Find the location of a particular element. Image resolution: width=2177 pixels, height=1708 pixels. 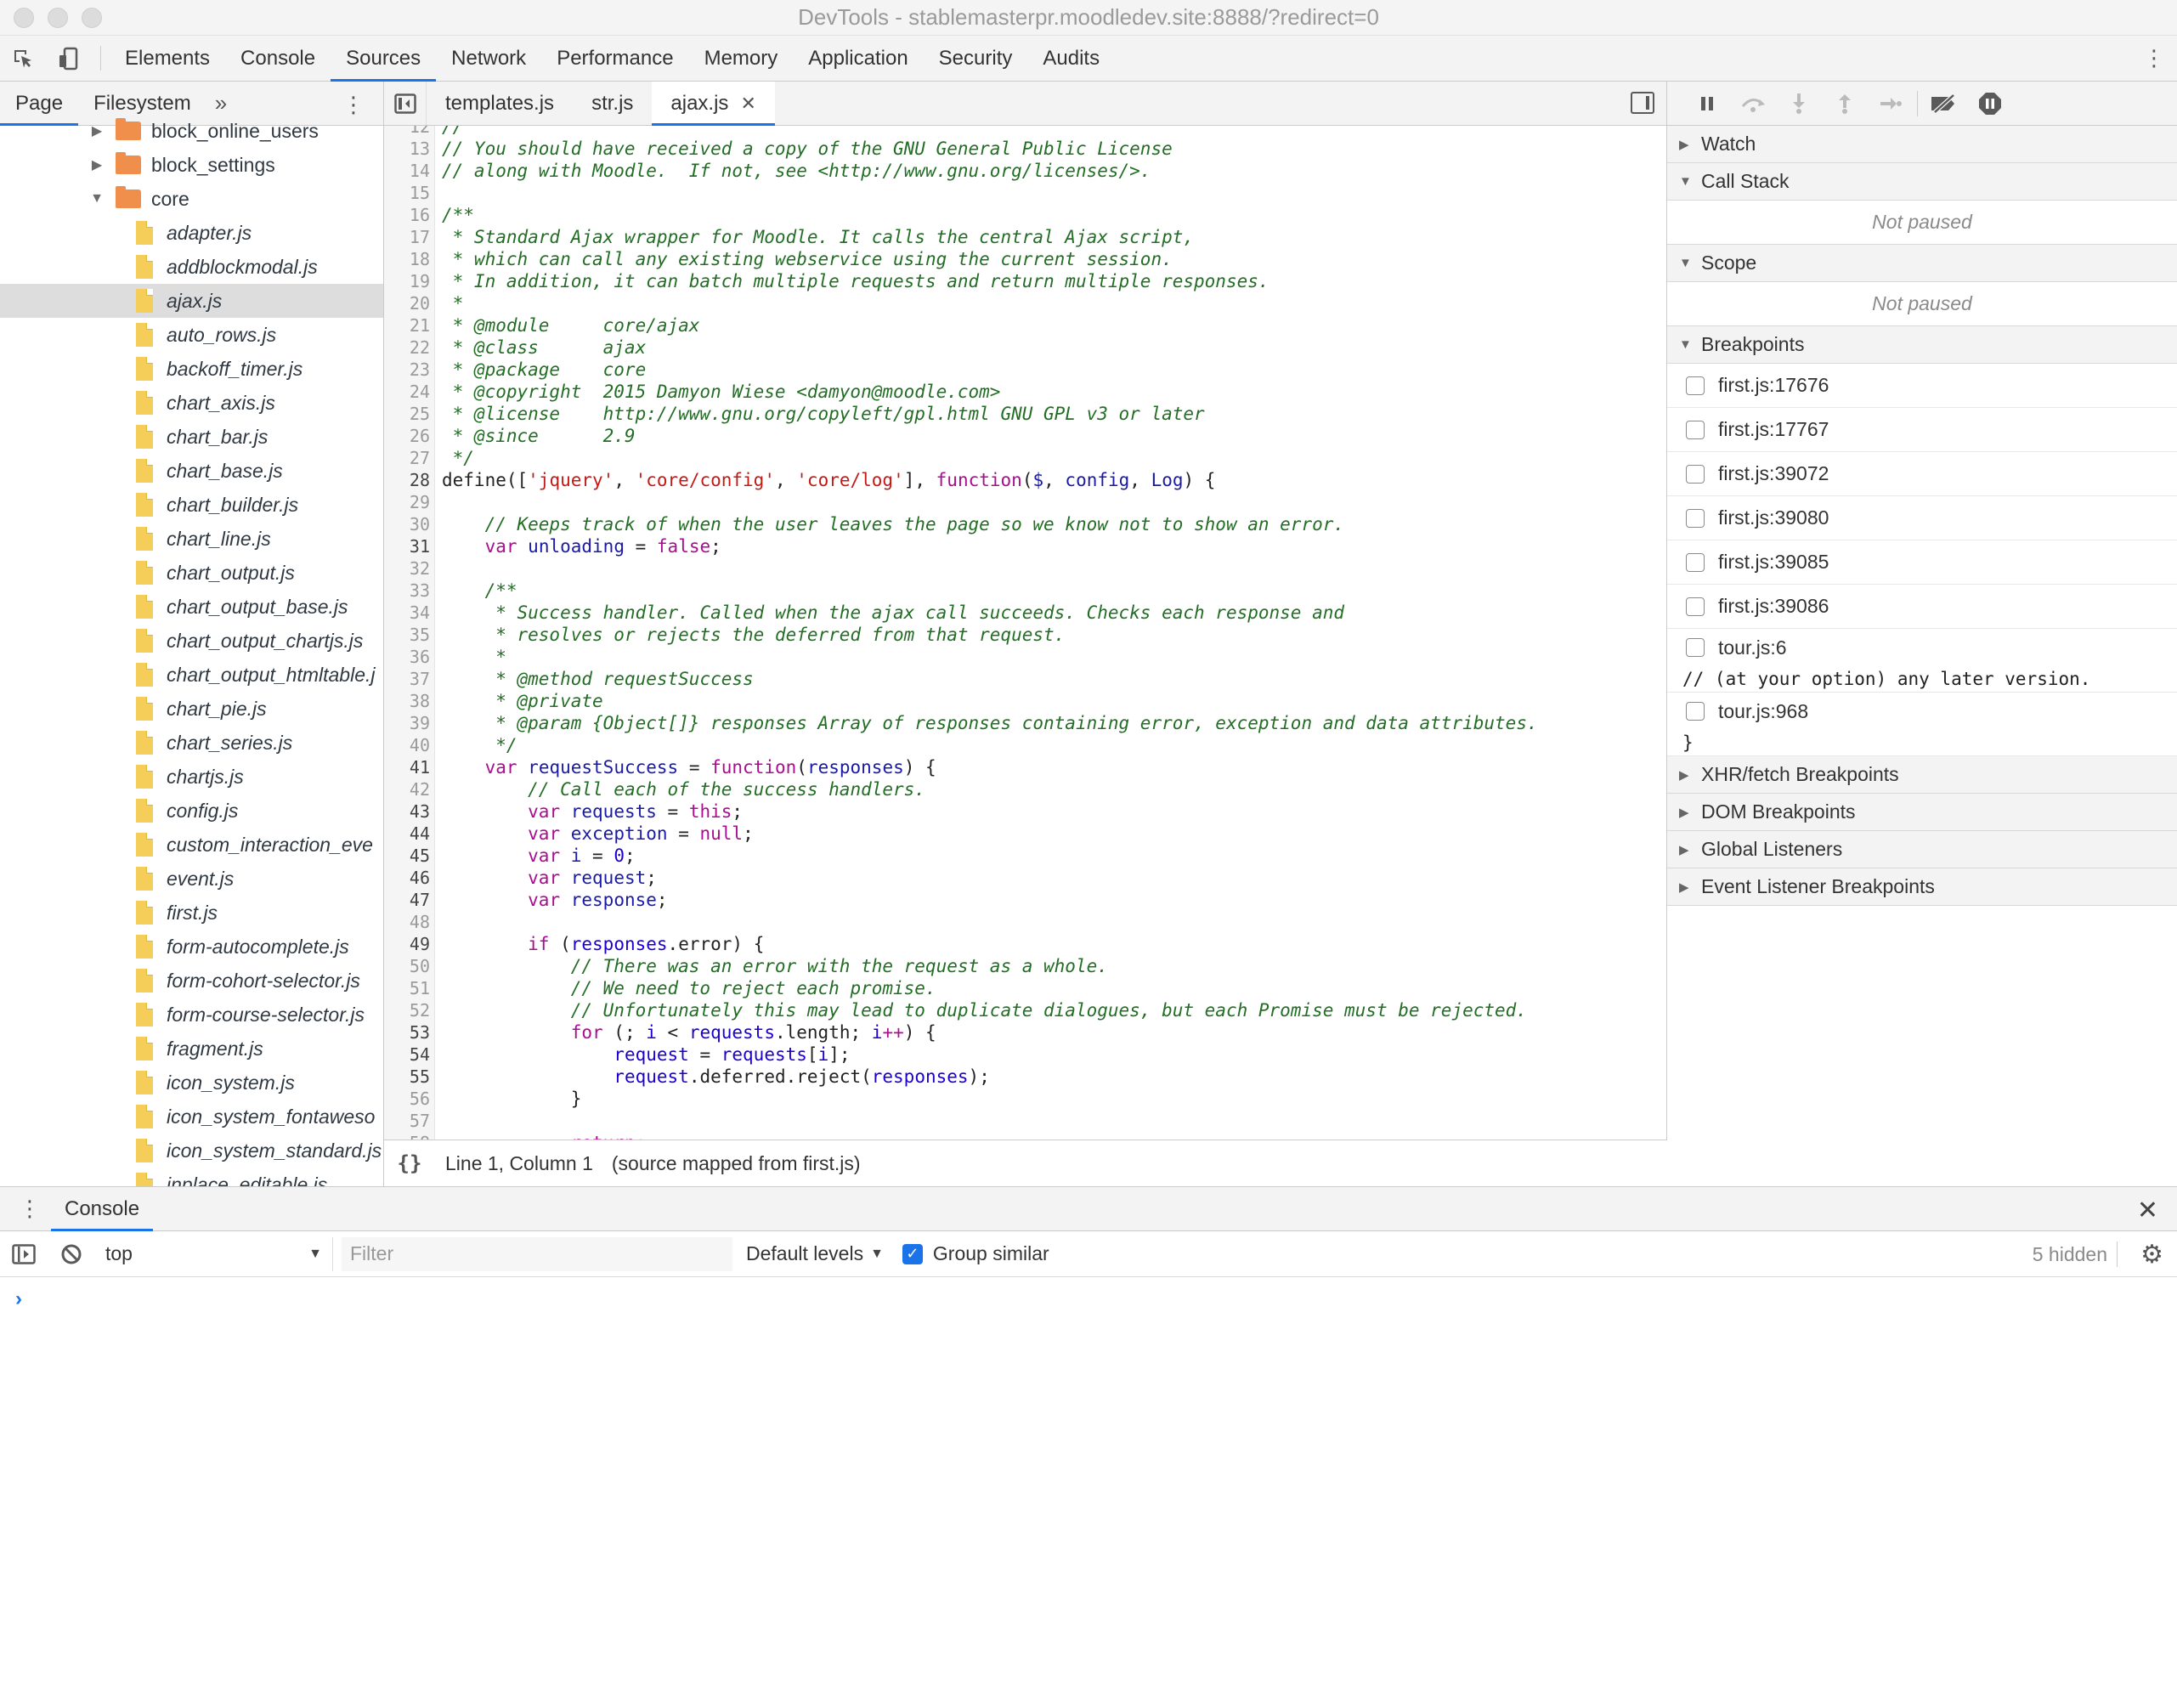

console-filter-input is located at coordinates (537, 1254).